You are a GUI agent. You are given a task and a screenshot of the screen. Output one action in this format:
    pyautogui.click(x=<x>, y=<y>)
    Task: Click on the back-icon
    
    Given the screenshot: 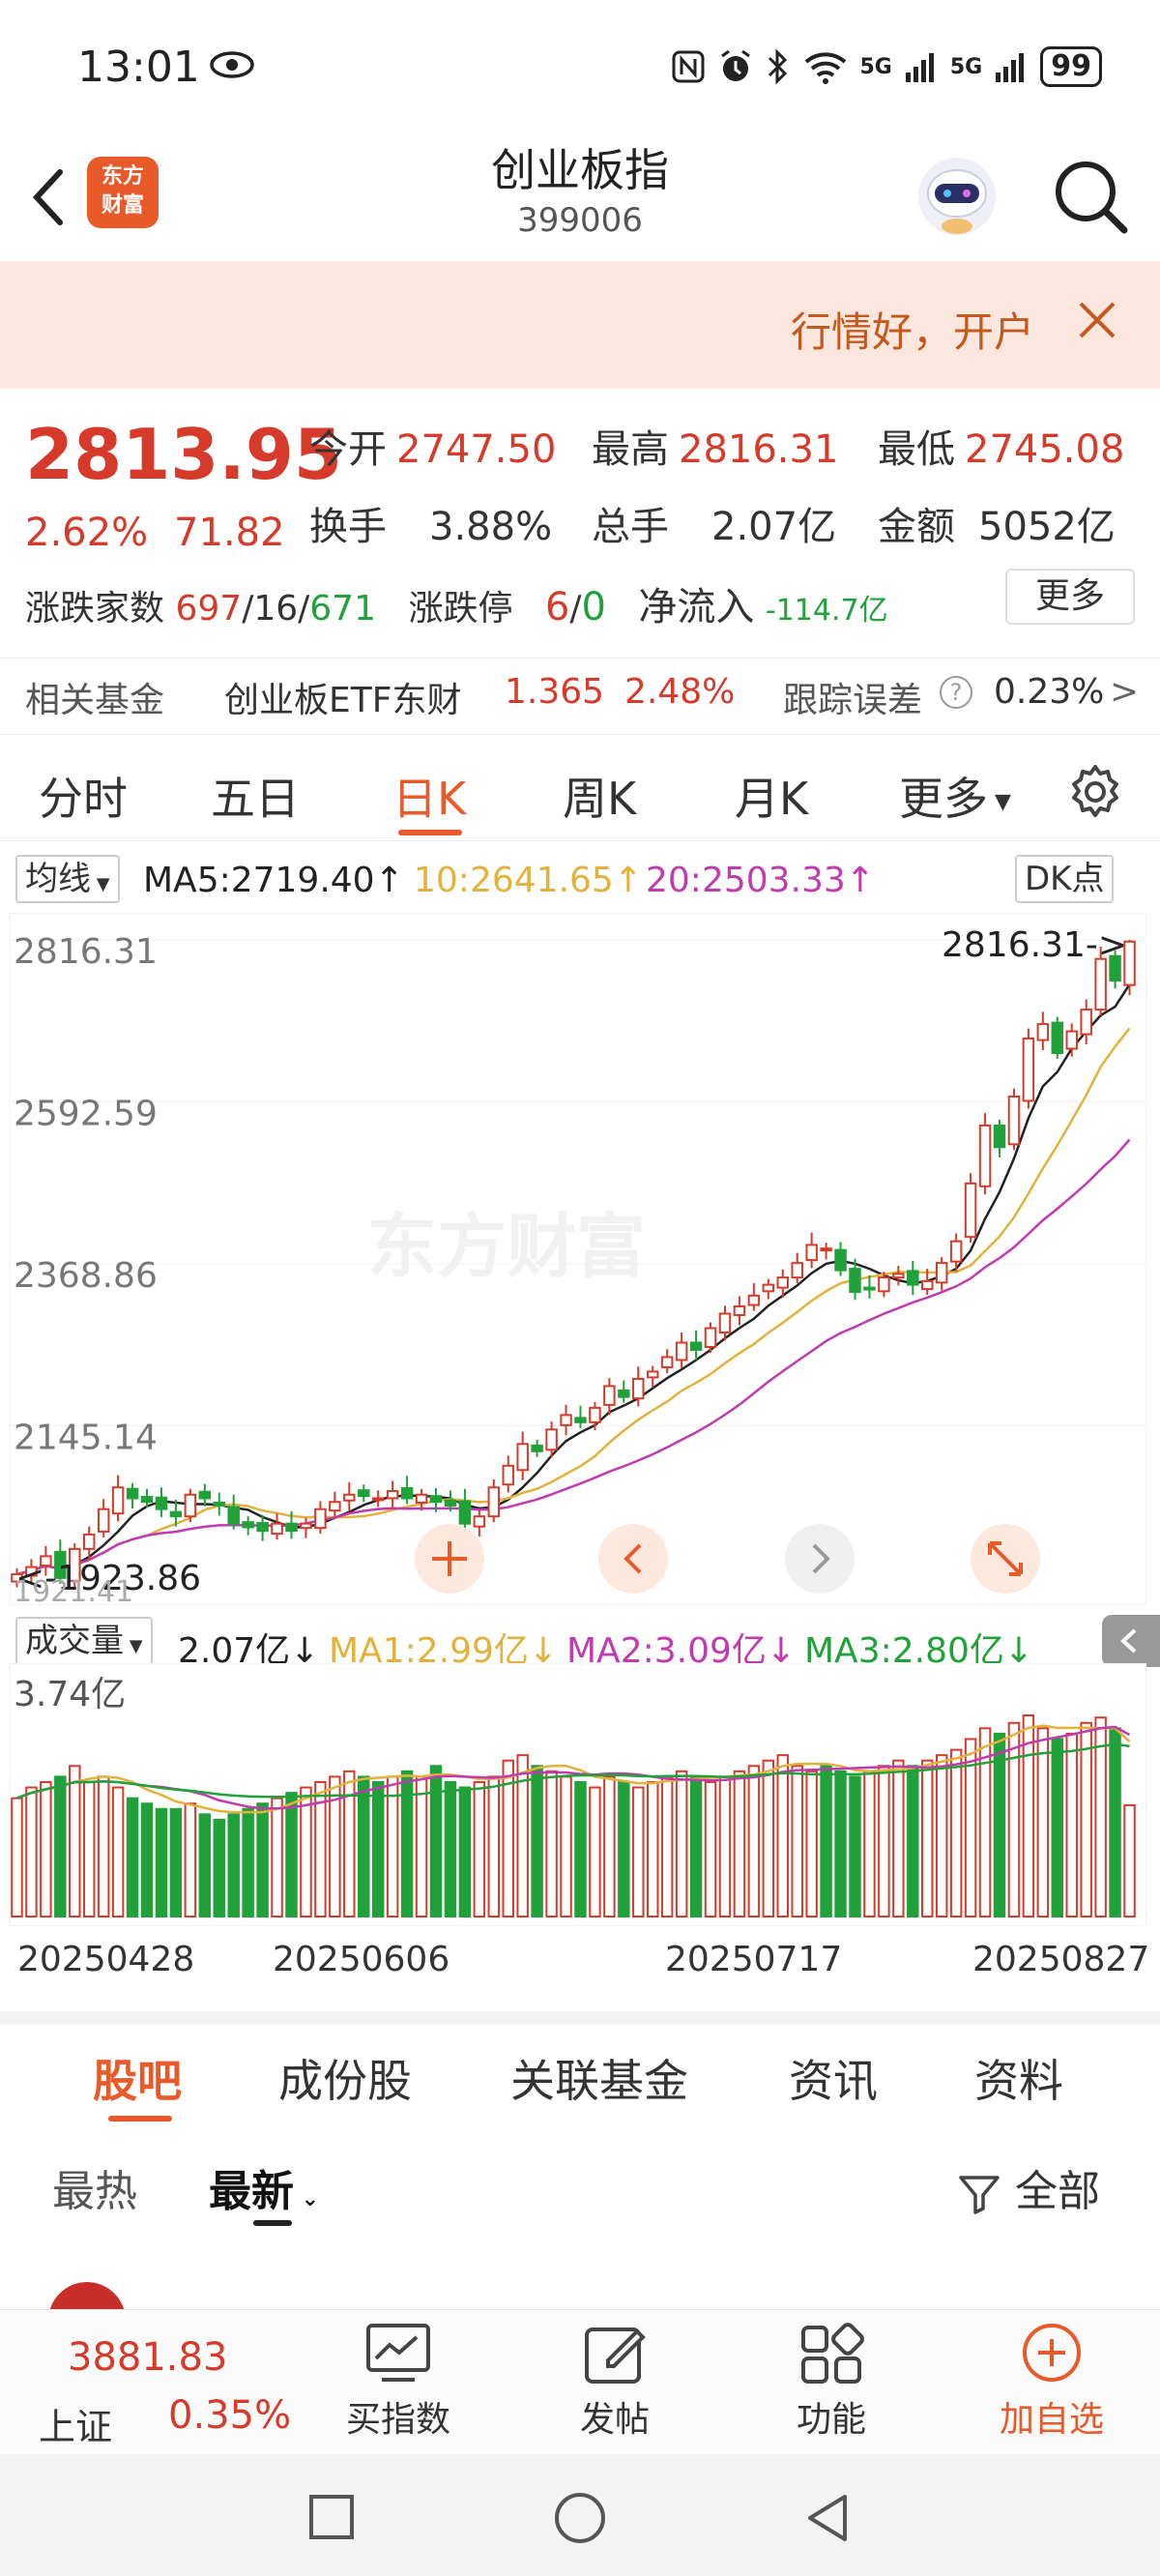 What is the action you would take?
    pyautogui.click(x=827, y=2518)
    